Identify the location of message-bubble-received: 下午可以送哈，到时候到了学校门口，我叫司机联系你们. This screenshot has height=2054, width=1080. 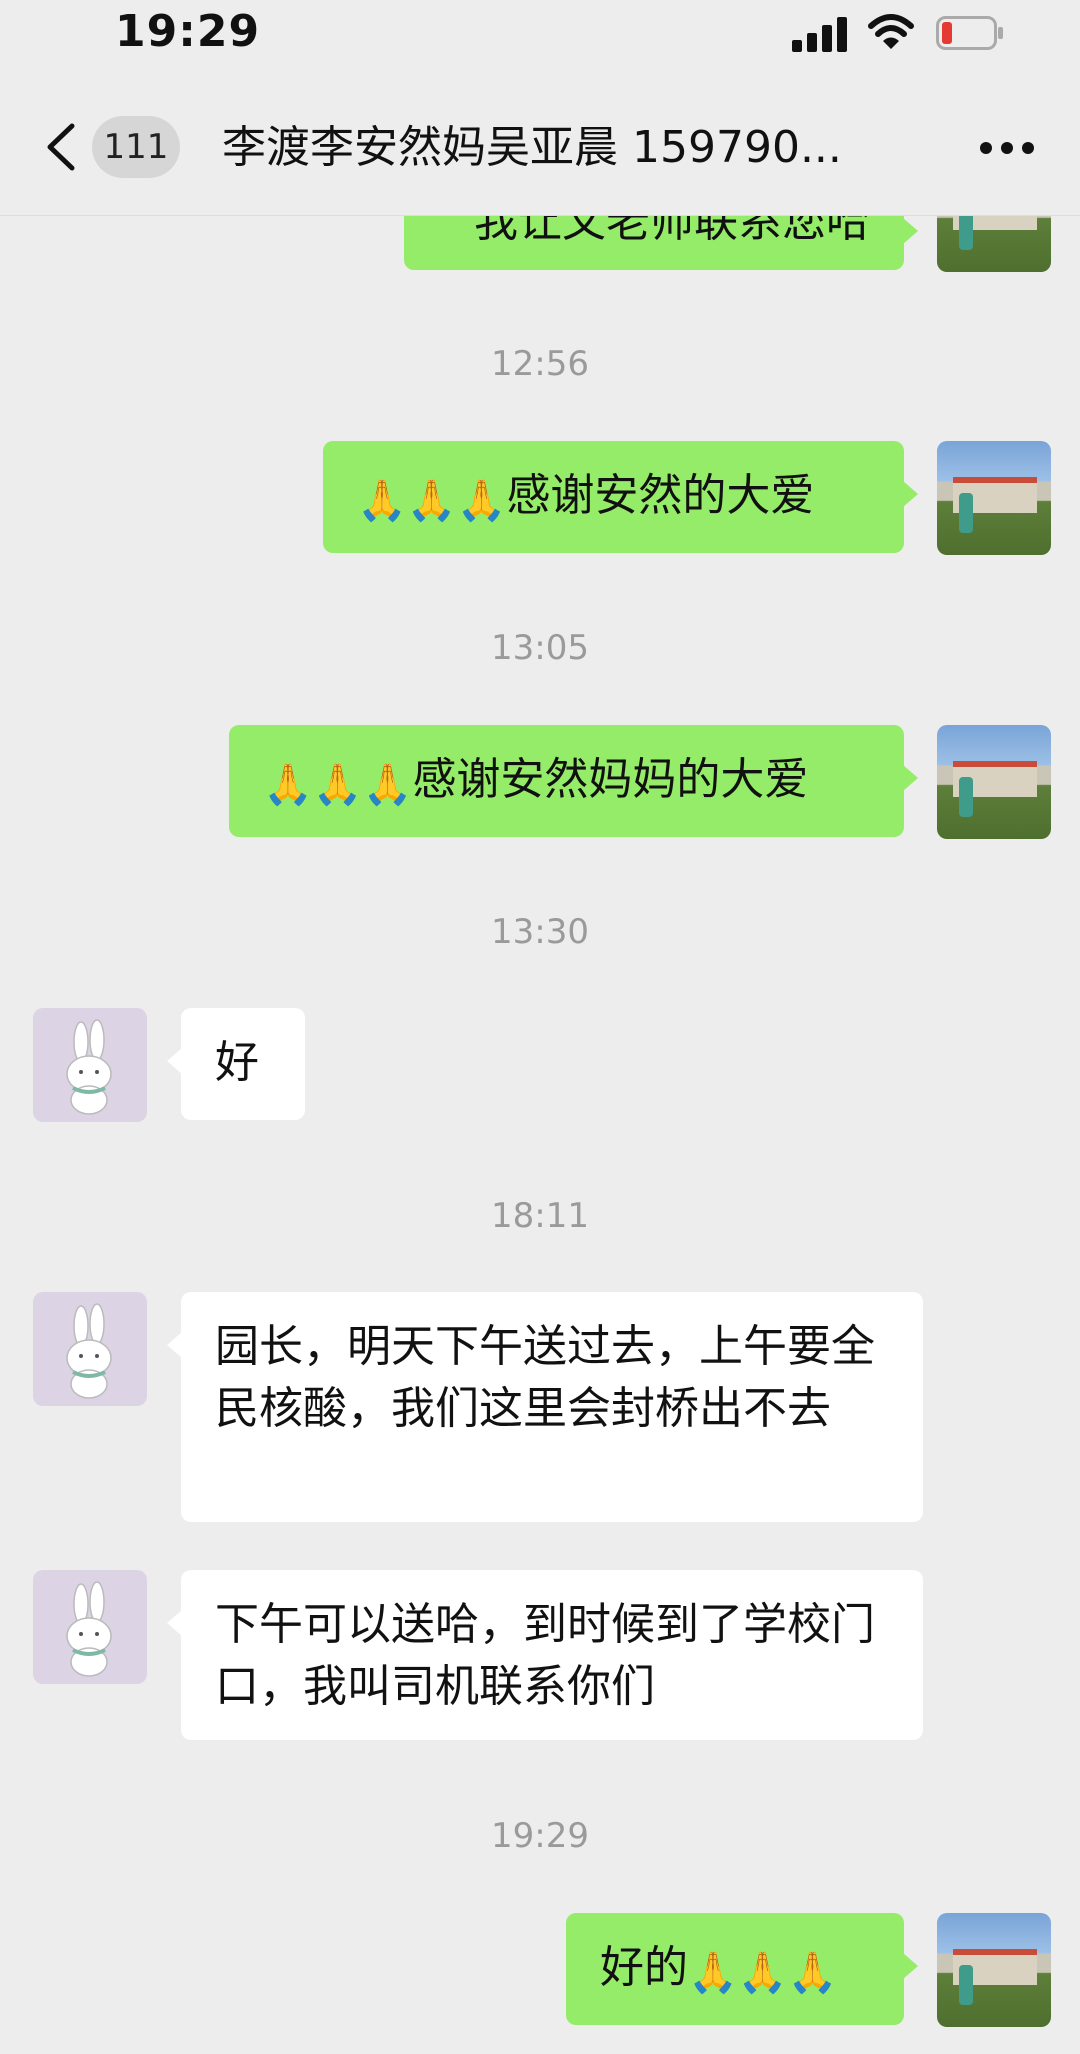
(545, 1655).